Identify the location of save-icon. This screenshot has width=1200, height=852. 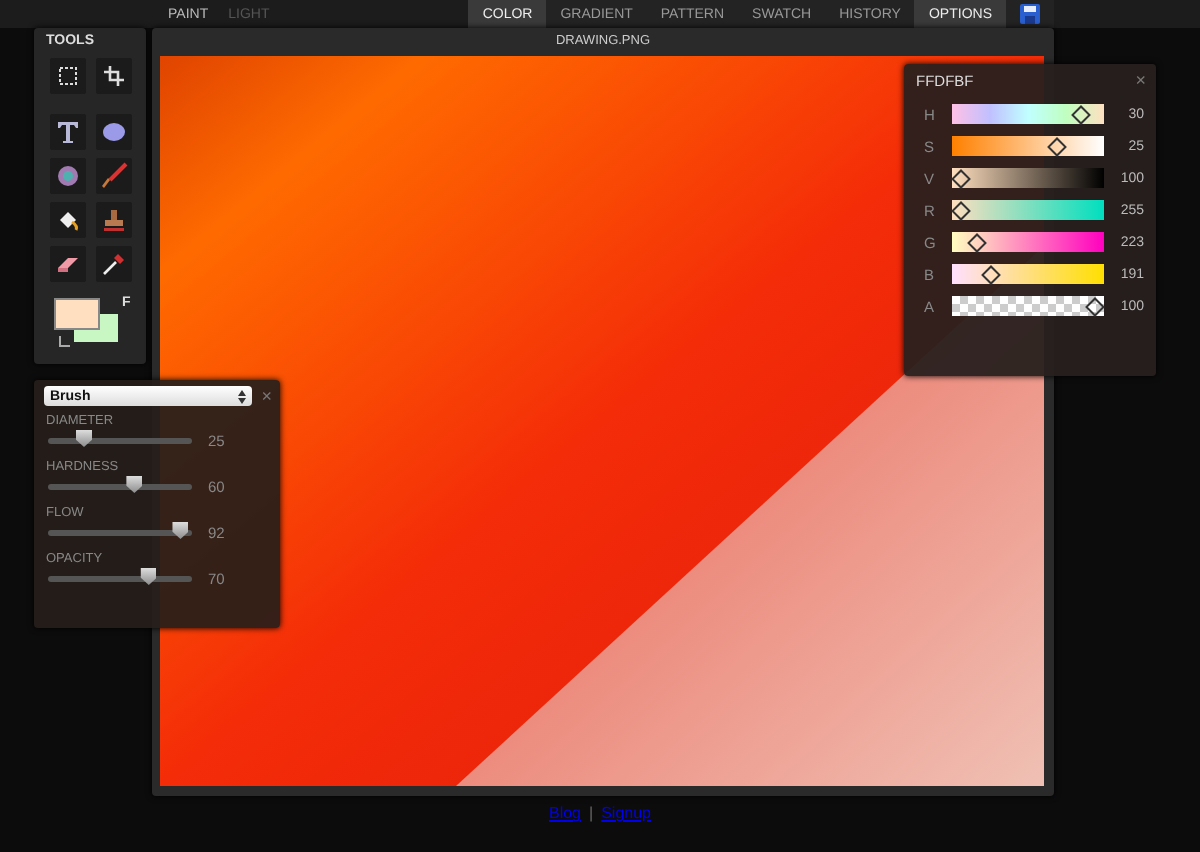
(1030, 14).